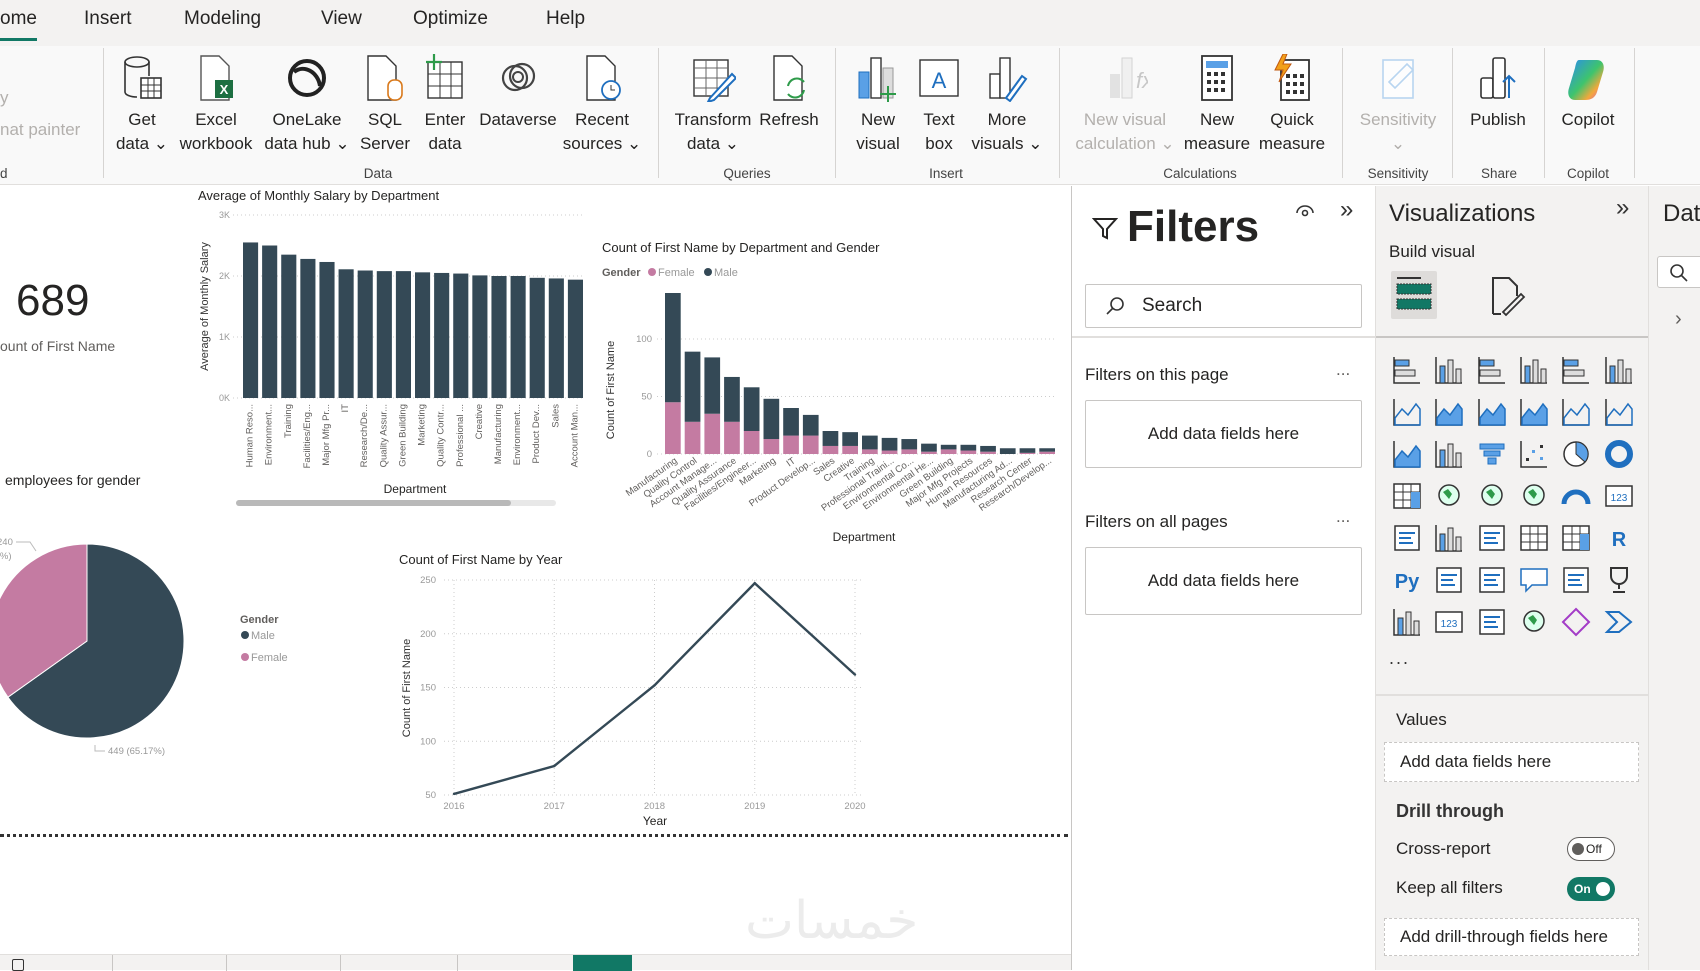 This screenshot has height=971, width=1700. I want to click on bar-male-Manufacturing, so click(673, 348).